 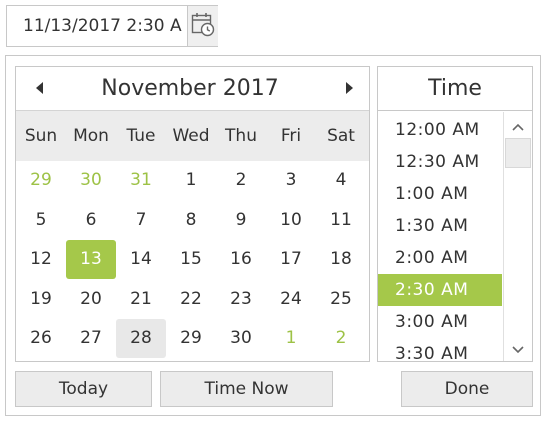 What do you see at coordinates (91, 259) in the screenshot?
I see `calendar-day: 13` at bounding box center [91, 259].